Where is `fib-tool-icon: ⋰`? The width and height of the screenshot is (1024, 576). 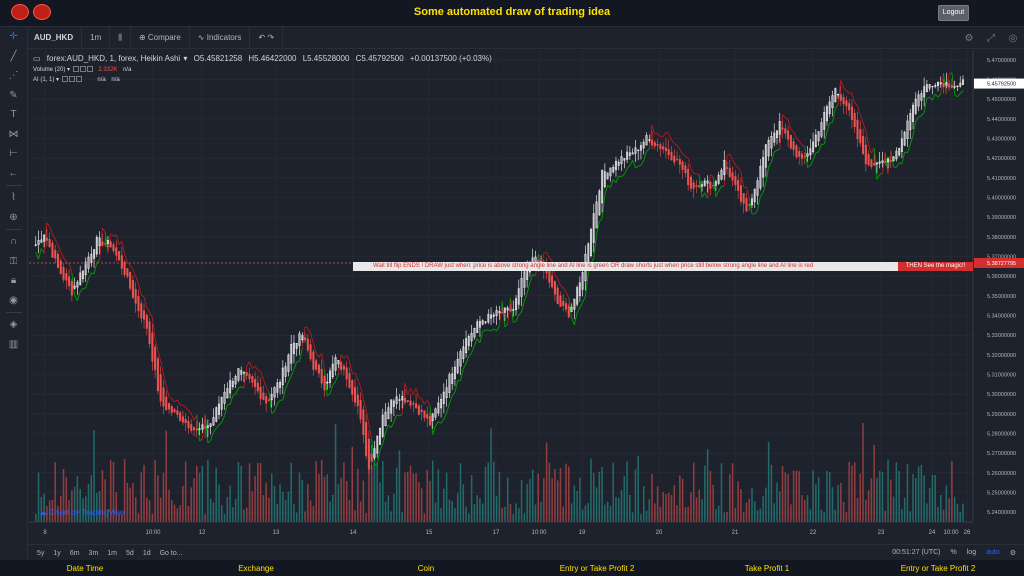 fib-tool-icon: ⋰ is located at coordinates (14, 76).